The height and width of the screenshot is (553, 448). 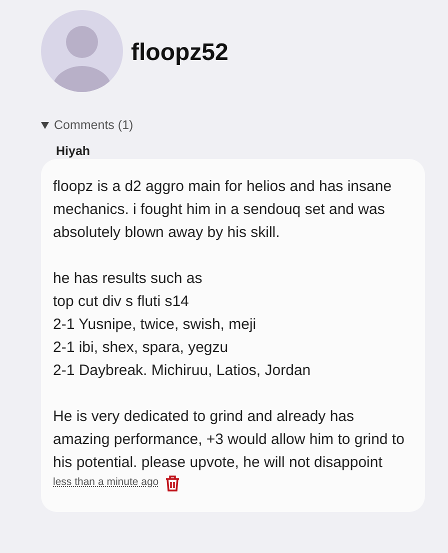 I want to click on delete-icon, so click(x=172, y=483).